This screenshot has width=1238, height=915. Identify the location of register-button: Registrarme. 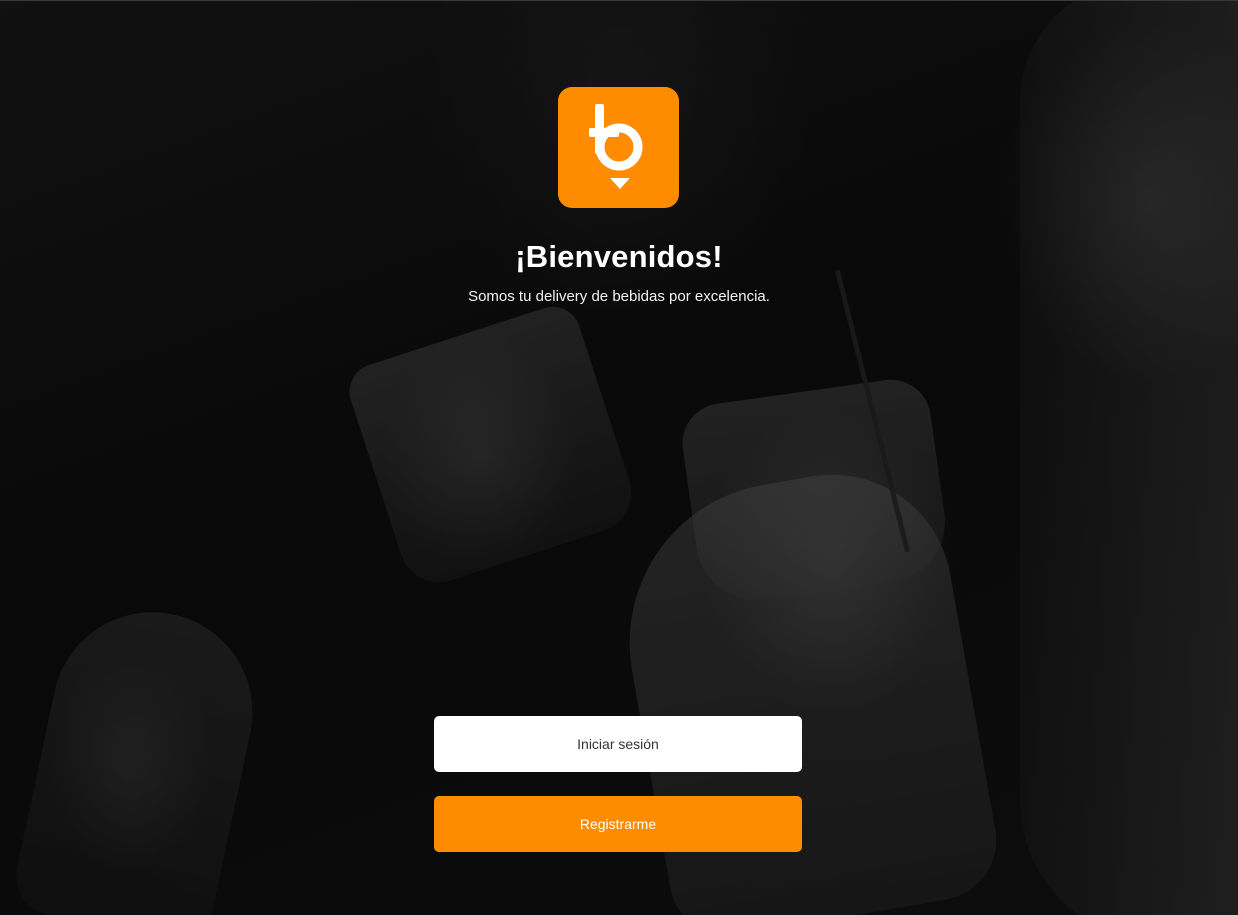
(618, 824).